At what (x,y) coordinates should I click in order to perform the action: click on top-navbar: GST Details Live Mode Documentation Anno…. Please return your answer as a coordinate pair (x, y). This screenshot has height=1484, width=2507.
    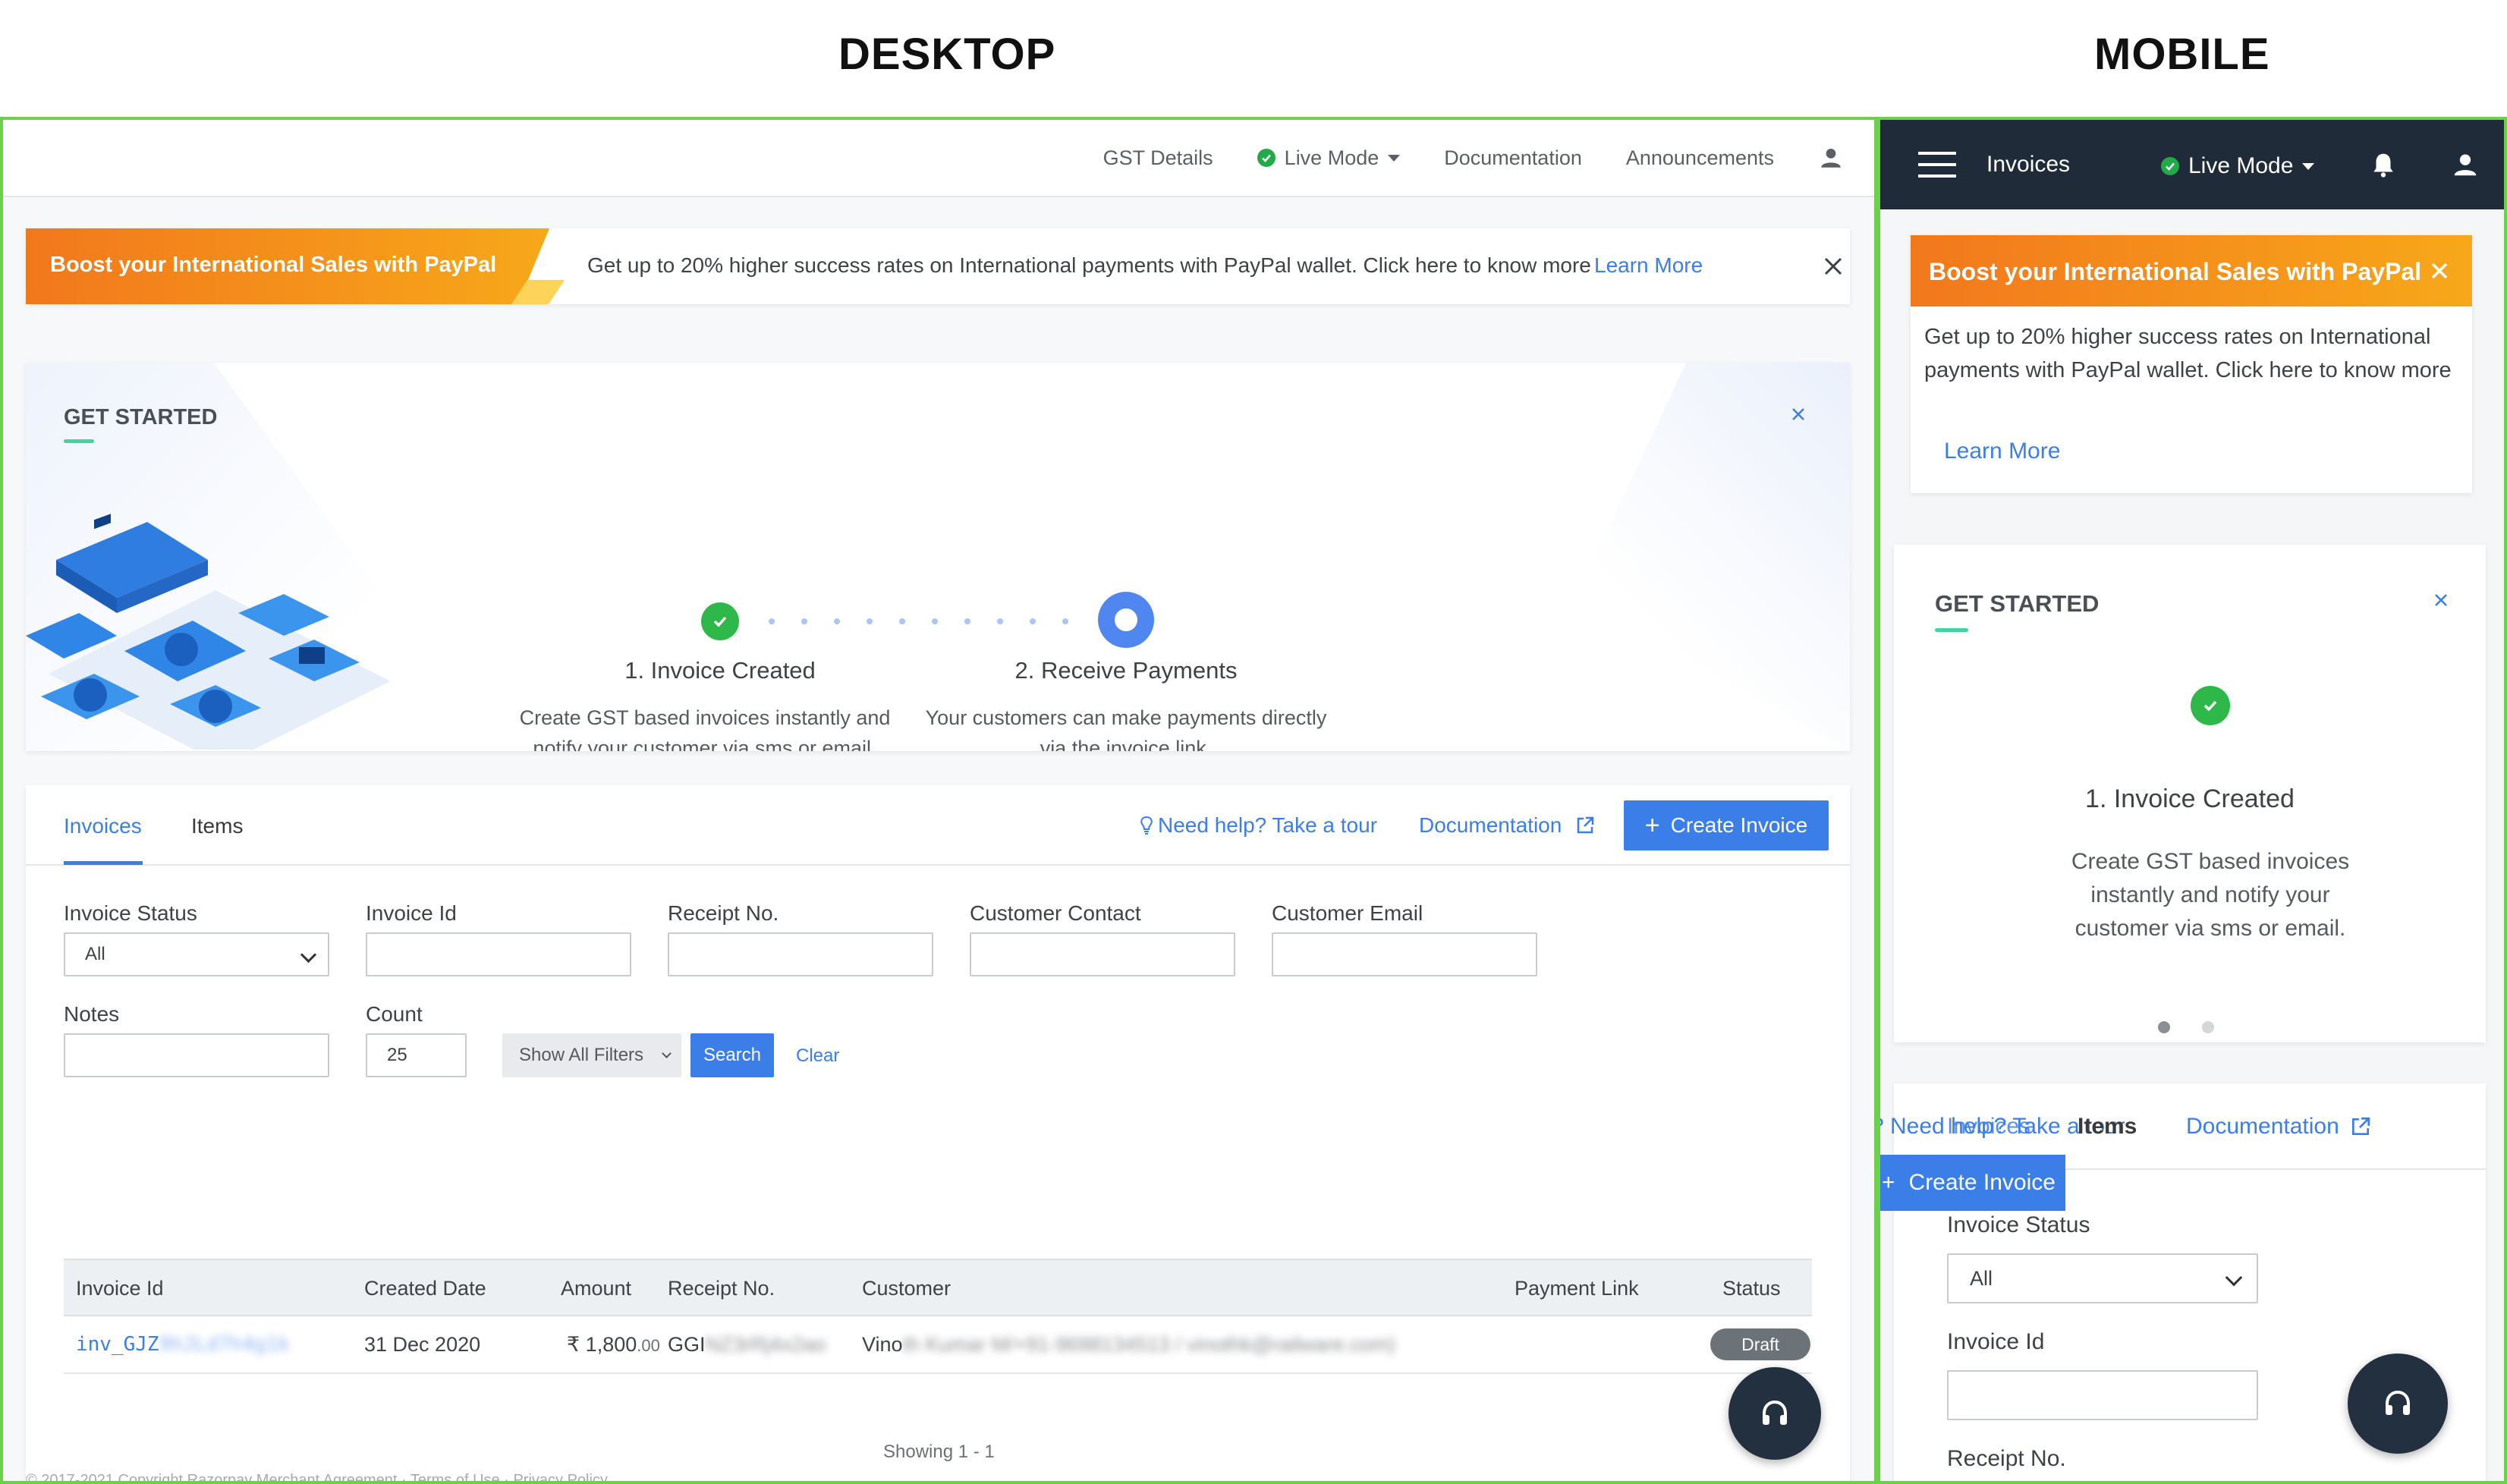
    Looking at the image, I should click on (938, 158).